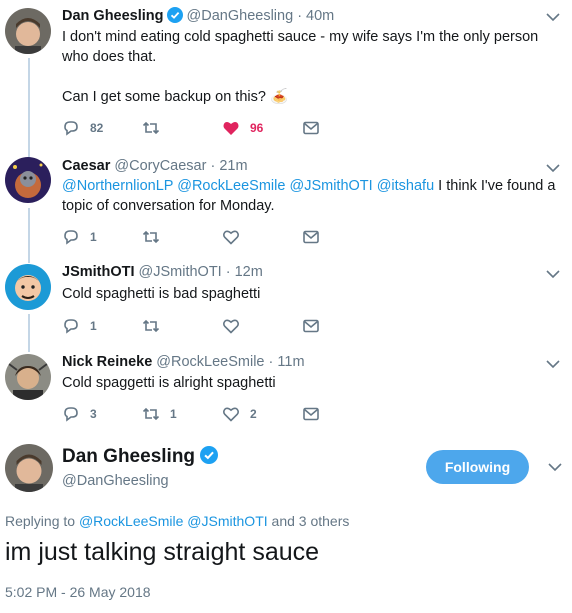 The image size is (572, 613). I want to click on mention-link: @NorthernlionLP, so click(117, 186).